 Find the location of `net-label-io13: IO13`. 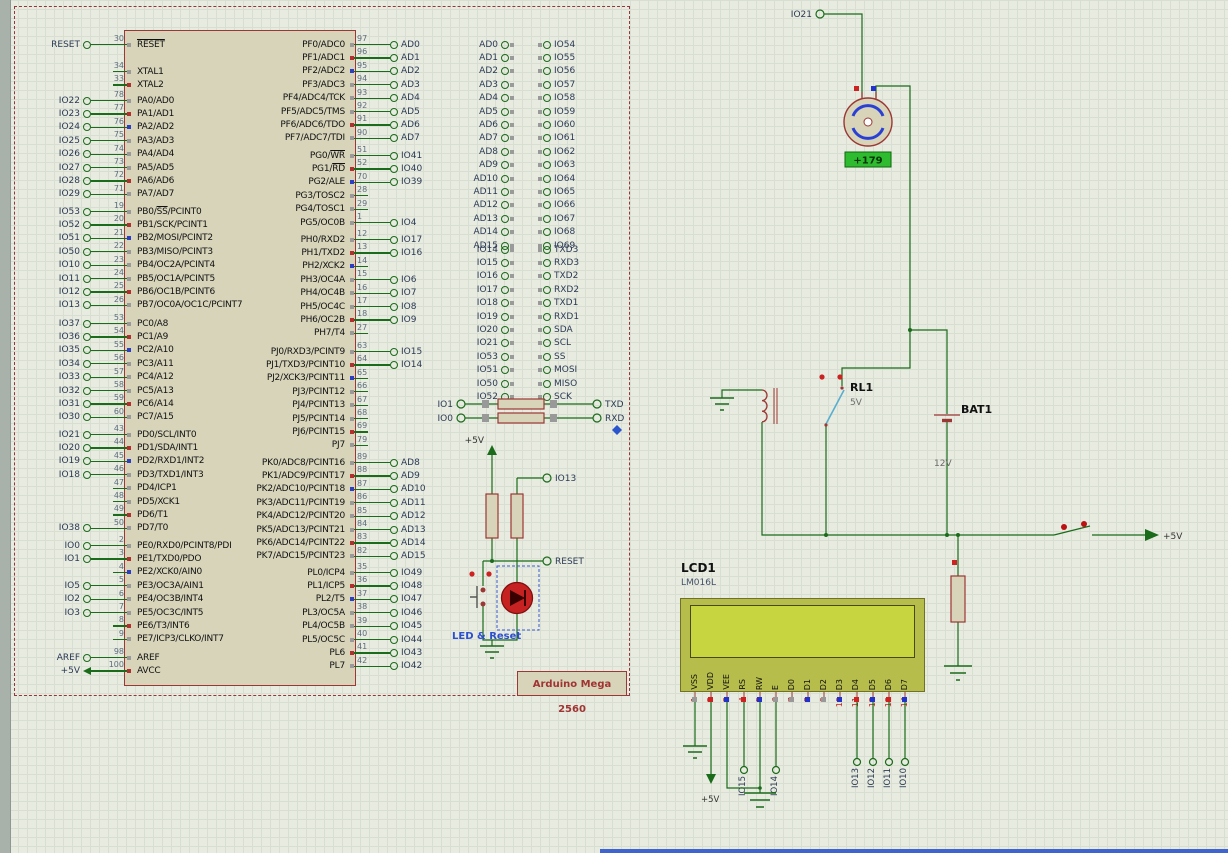

net-label-io13: IO13 is located at coordinates (565, 479).